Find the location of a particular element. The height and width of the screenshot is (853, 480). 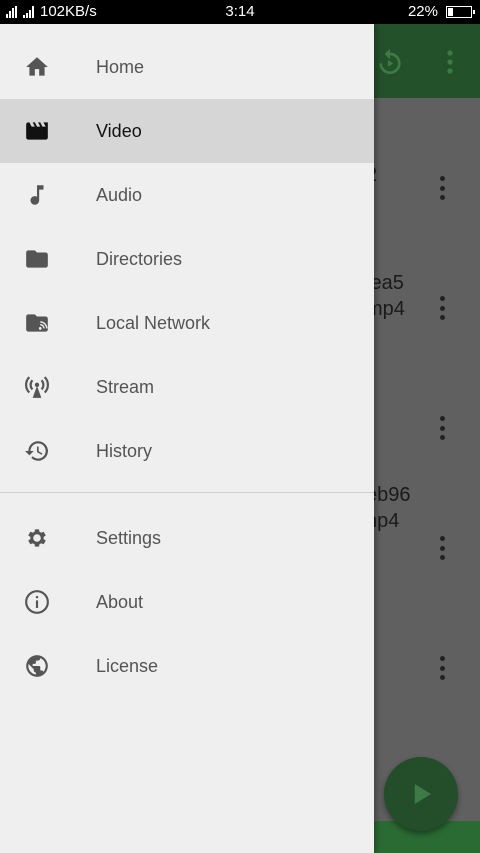

history-icon is located at coordinates (37, 451).